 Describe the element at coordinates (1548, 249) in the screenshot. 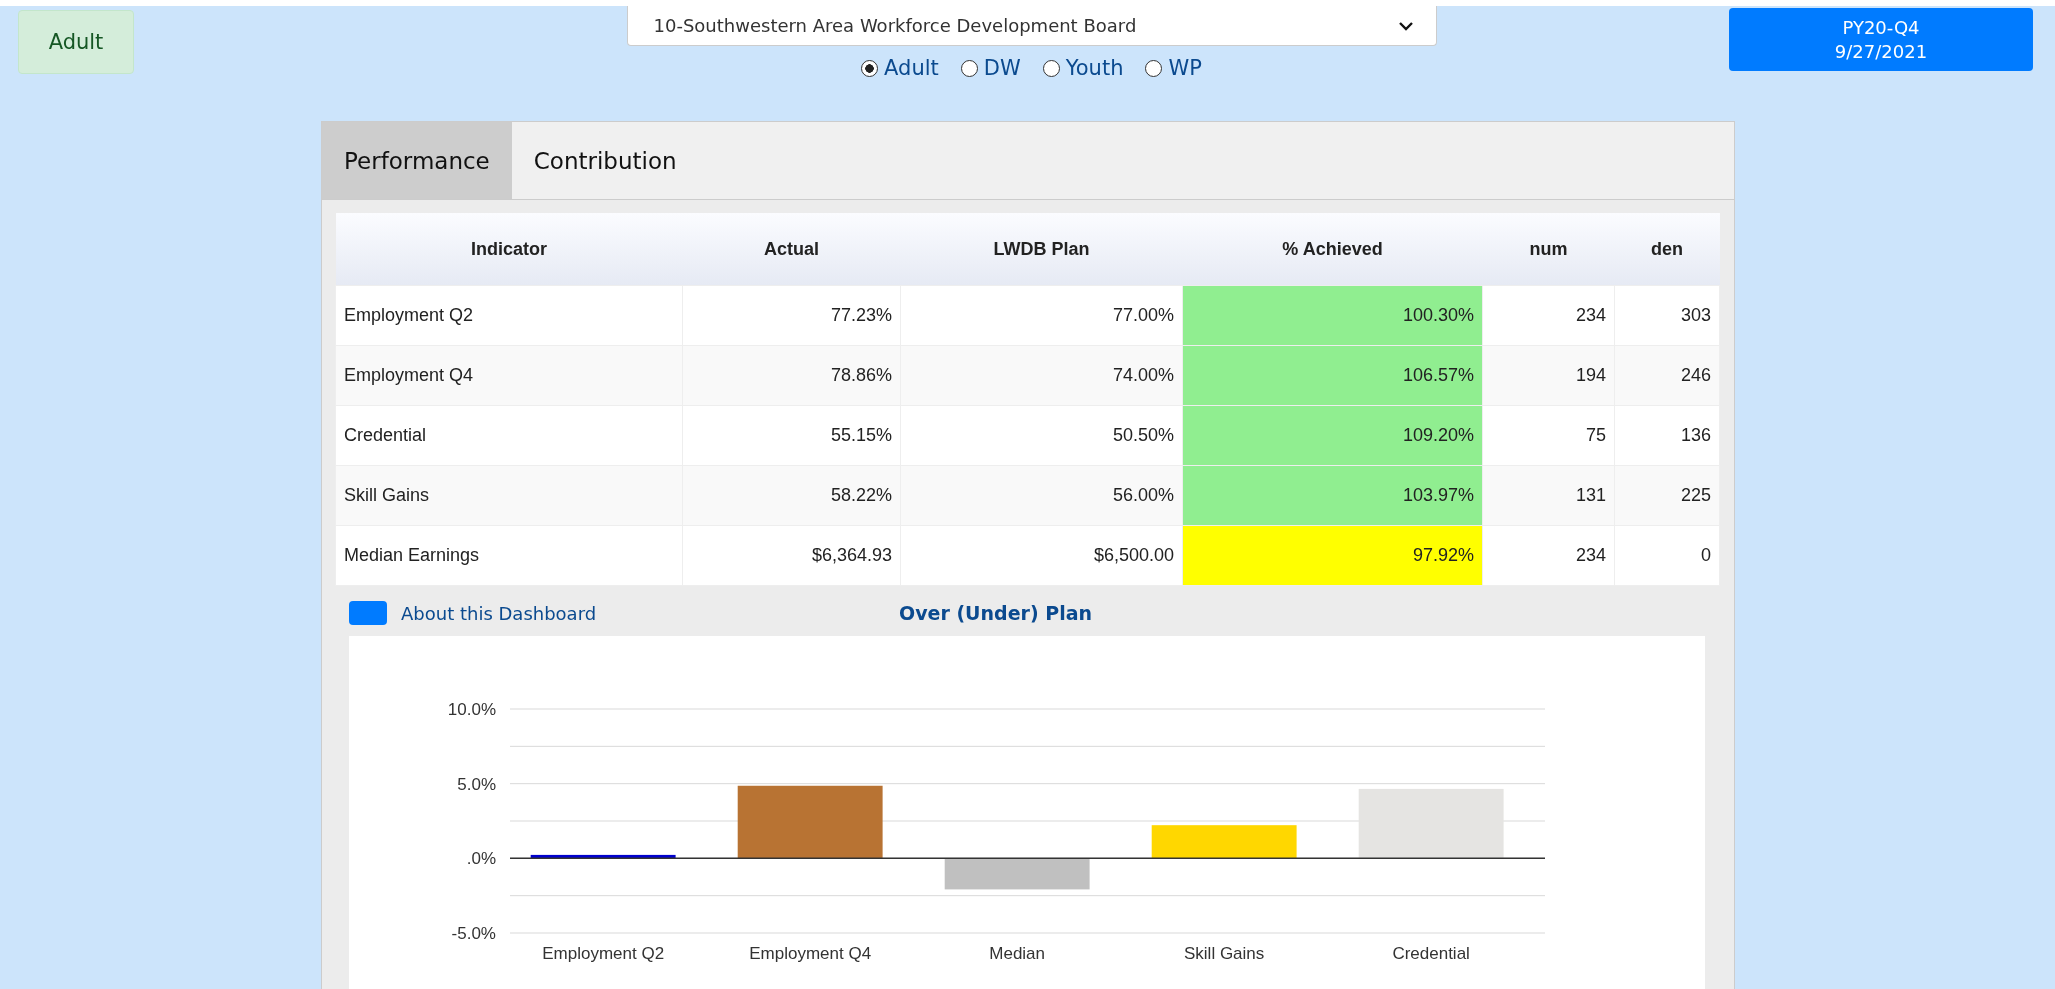

I see `column-header: num` at that location.